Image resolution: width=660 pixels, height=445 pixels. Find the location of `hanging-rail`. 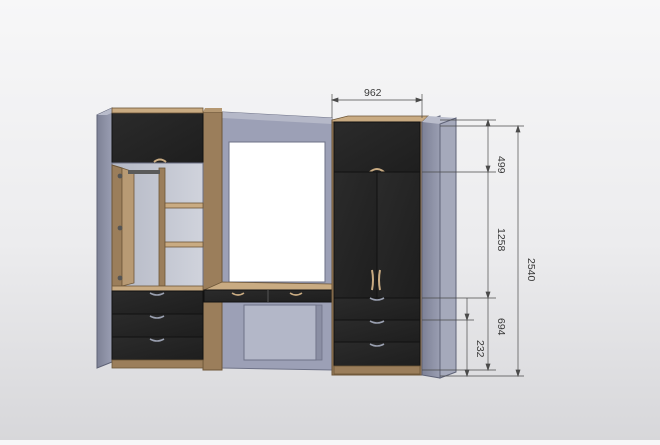

hanging-rail is located at coordinates (144, 172).